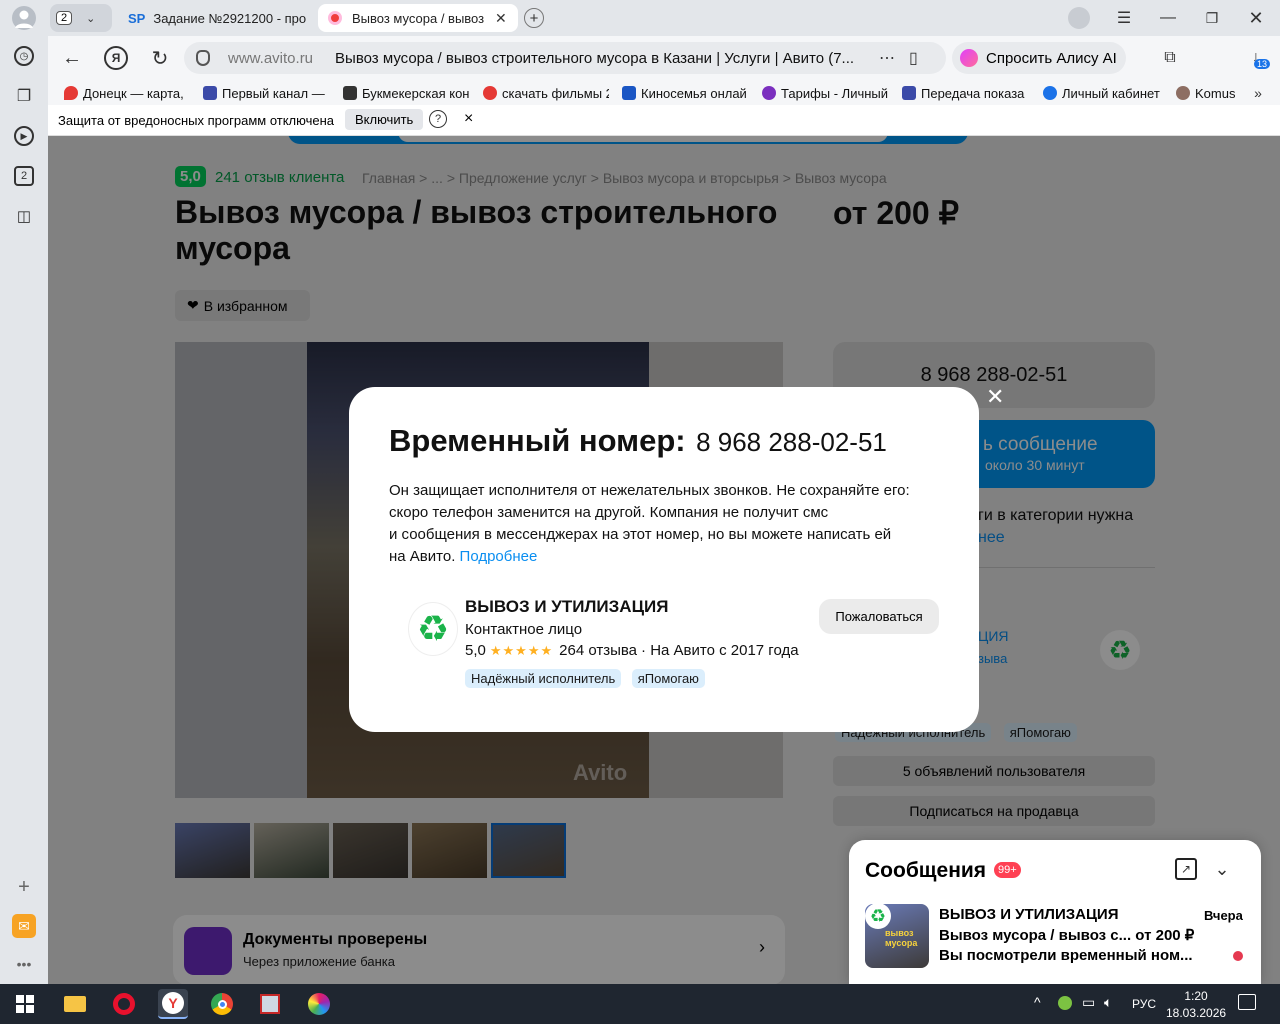 This screenshot has height=1024, width=1280. I want to click on screenshot-tool-icon, so click(270, 1004).